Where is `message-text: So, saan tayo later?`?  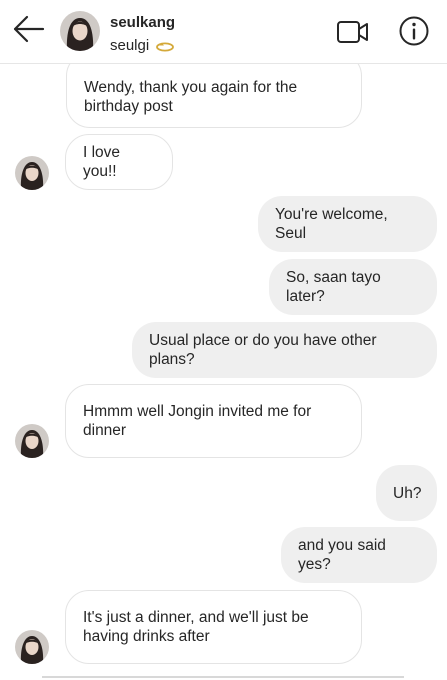 message-text: So, saan tayo later? is located at coordinates (333, 287).